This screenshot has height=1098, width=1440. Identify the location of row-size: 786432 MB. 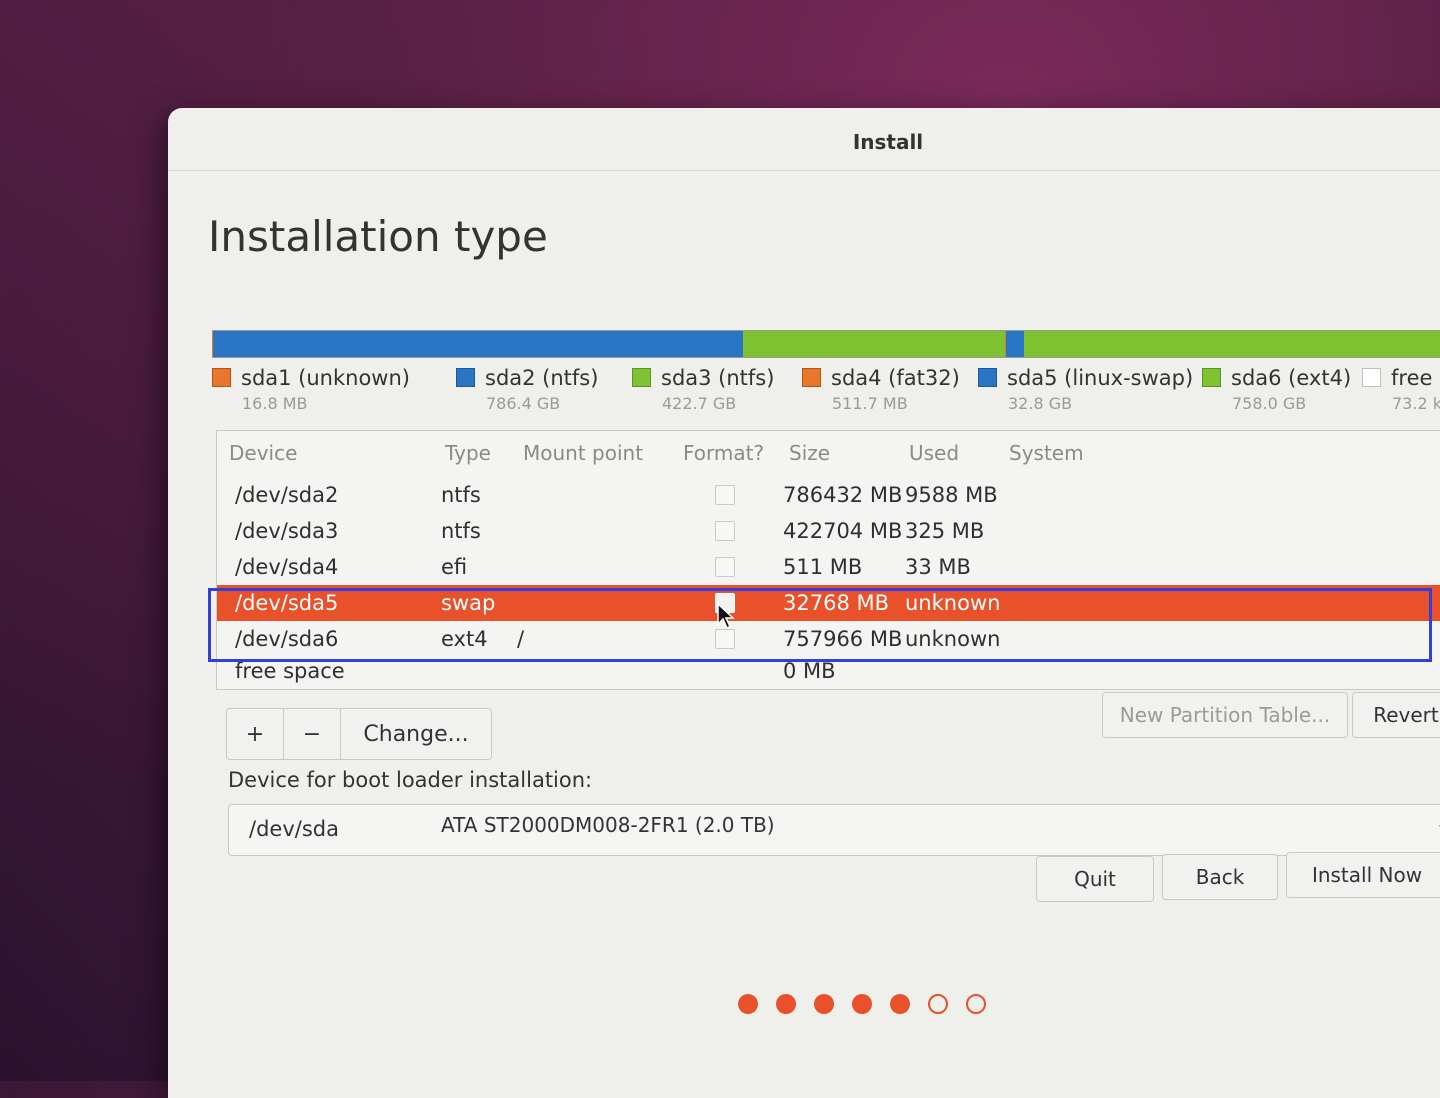
(843, 495).